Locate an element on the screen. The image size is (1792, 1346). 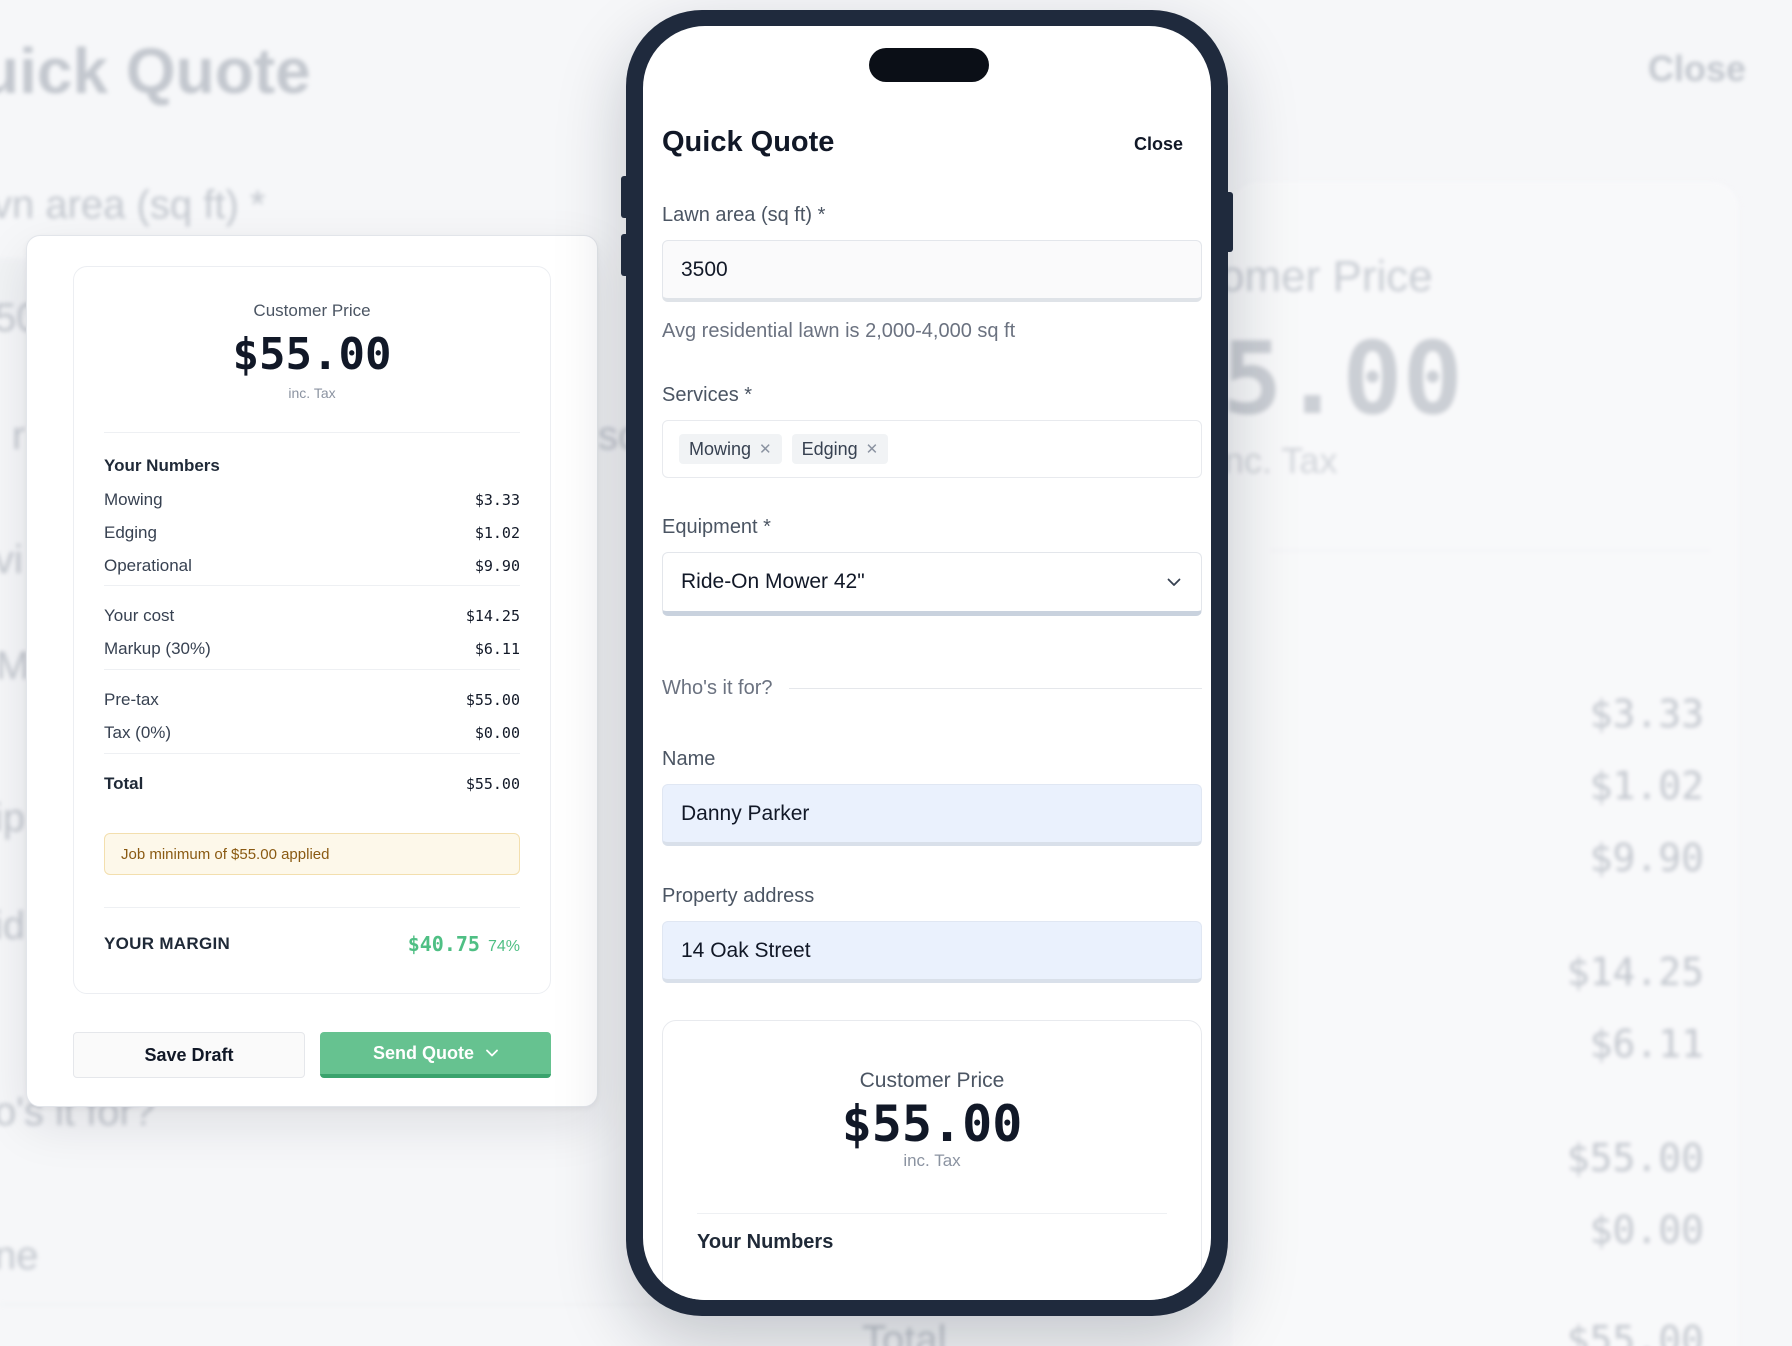
send-quote-button: Send Quote is located at coordinates (435, 1055).